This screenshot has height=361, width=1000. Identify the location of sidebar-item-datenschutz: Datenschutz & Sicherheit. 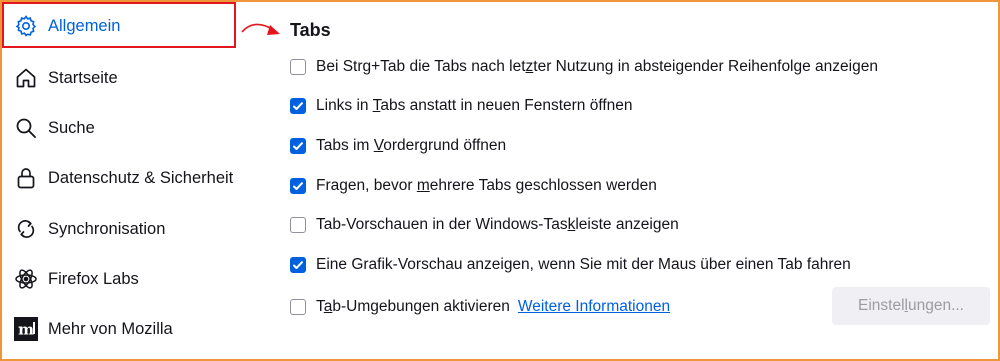
(119, 178).